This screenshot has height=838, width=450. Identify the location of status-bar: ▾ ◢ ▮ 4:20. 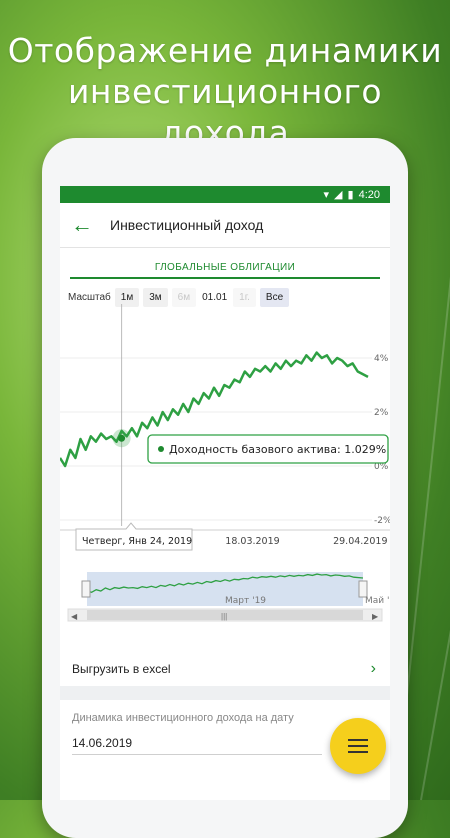
(225, 194).